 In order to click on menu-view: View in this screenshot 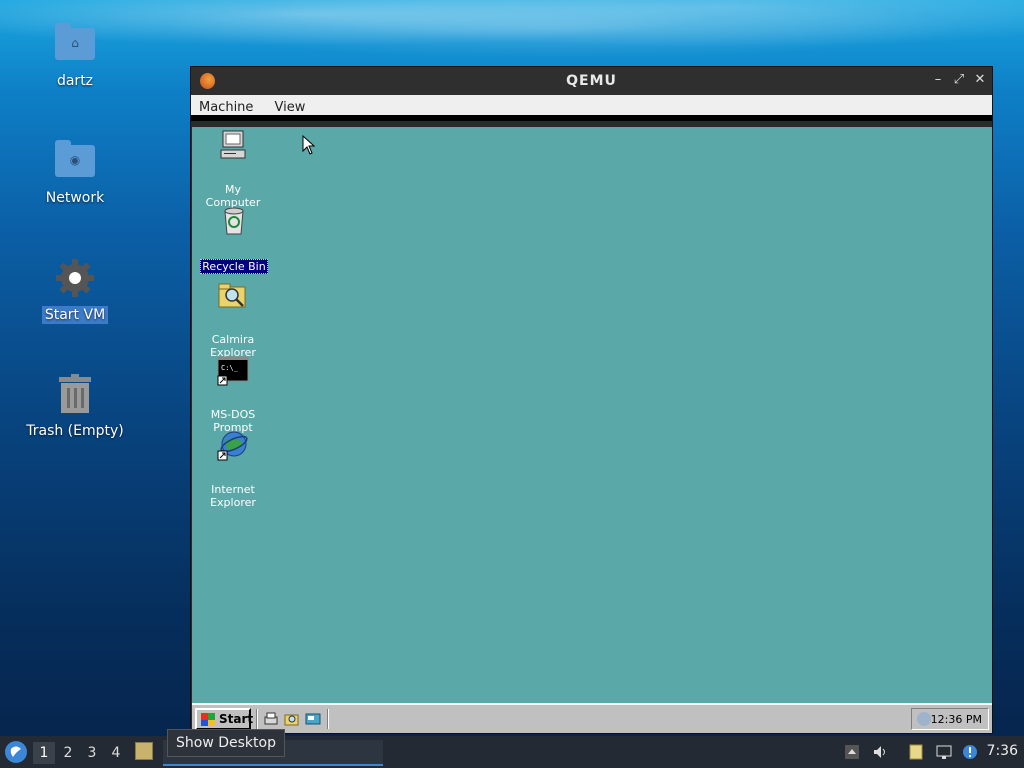, I will do `click(290, 107)`.